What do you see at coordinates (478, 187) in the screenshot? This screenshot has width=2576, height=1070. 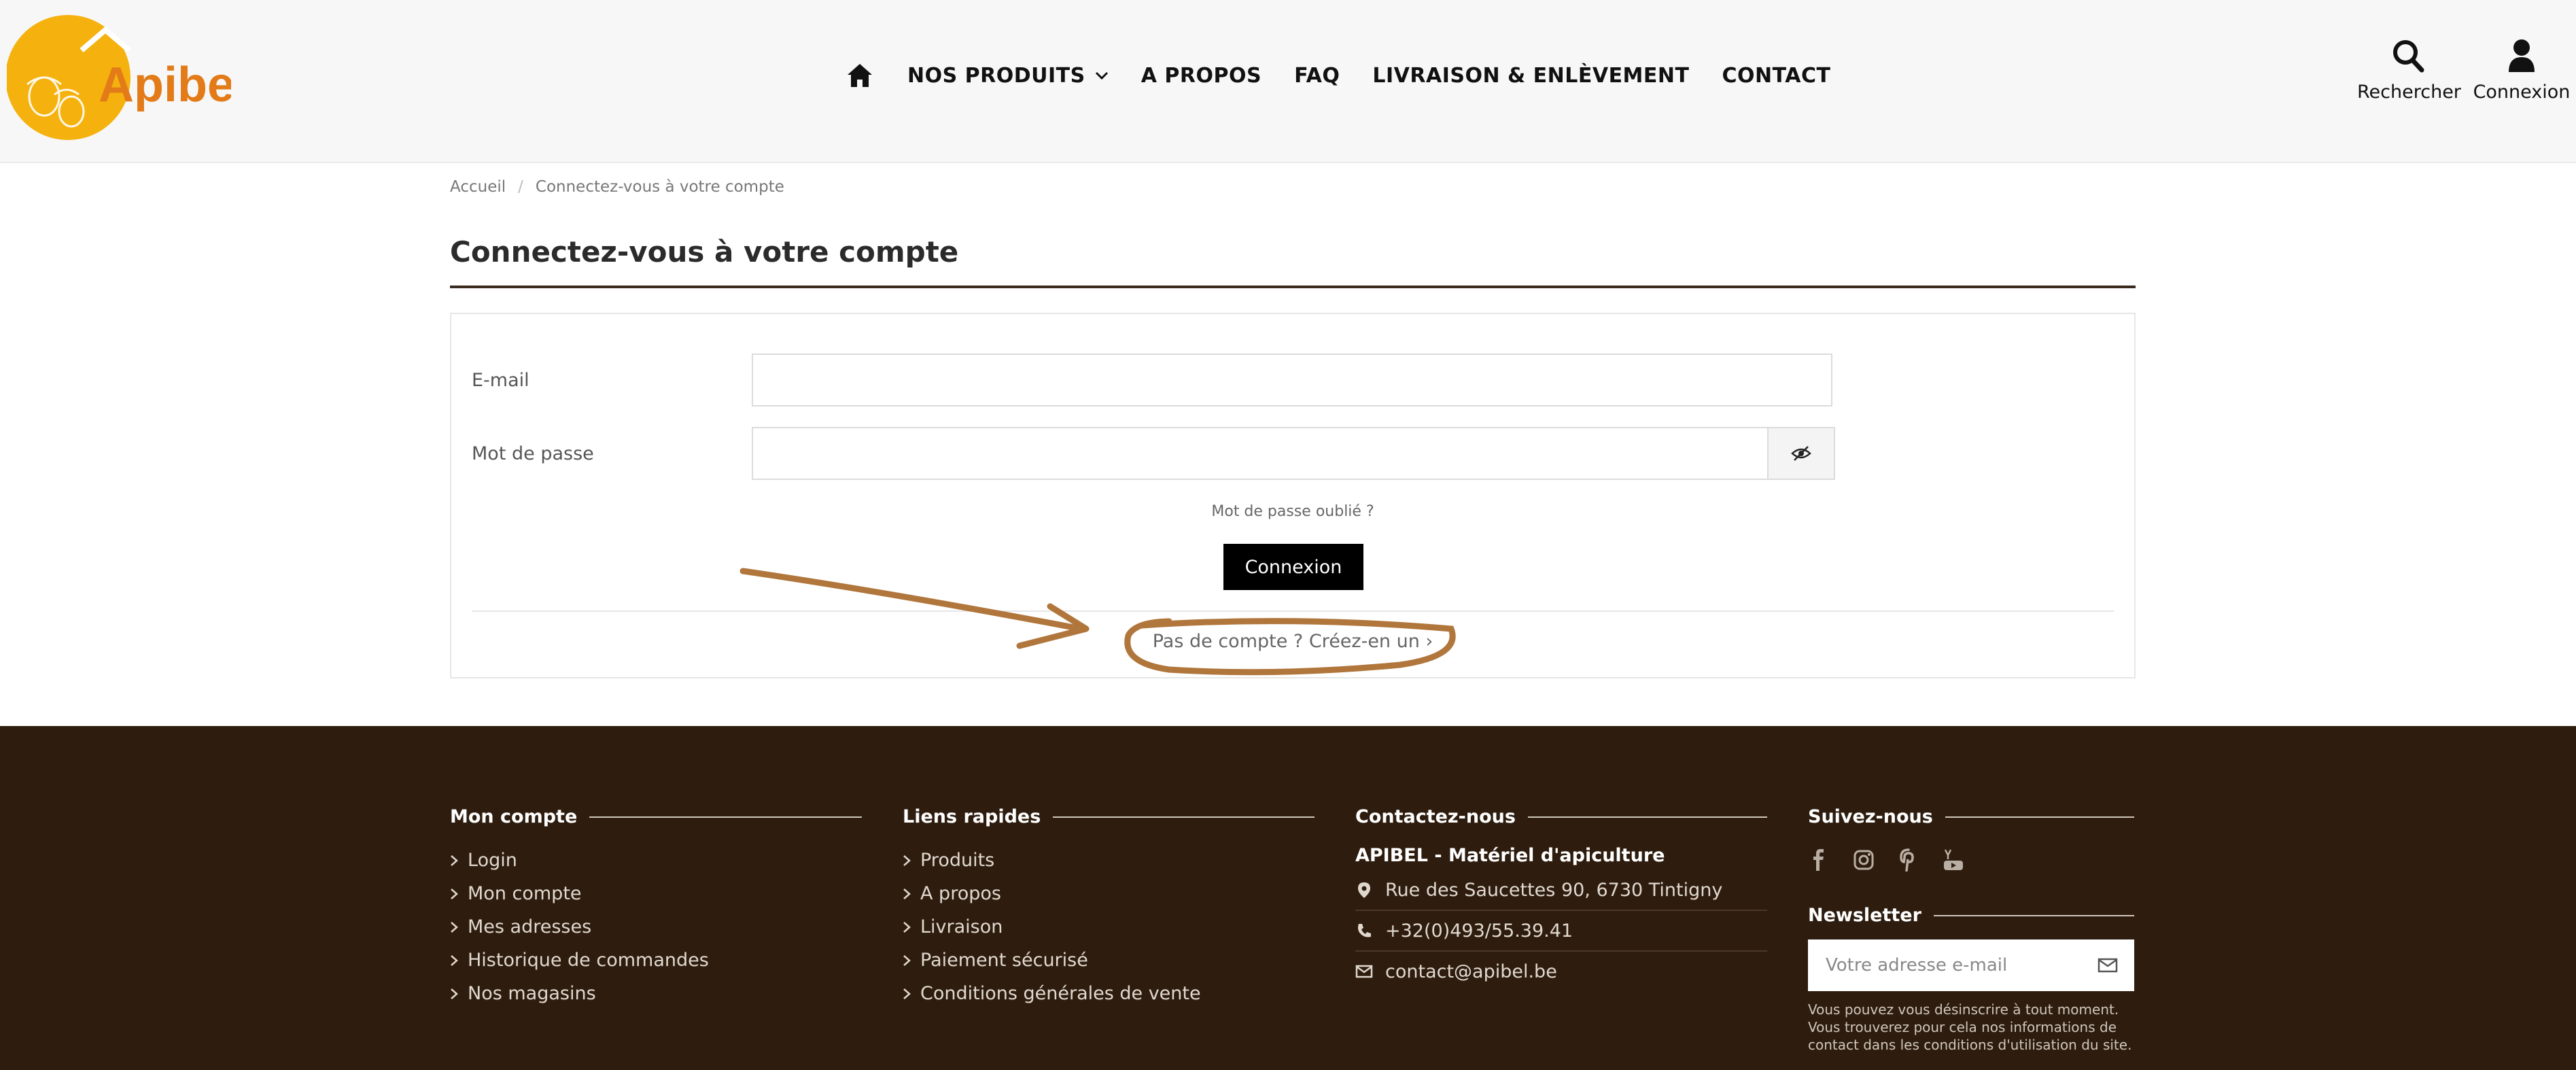 I see `breadcrumb-home: Accueil` at bounding box center [478, 187].